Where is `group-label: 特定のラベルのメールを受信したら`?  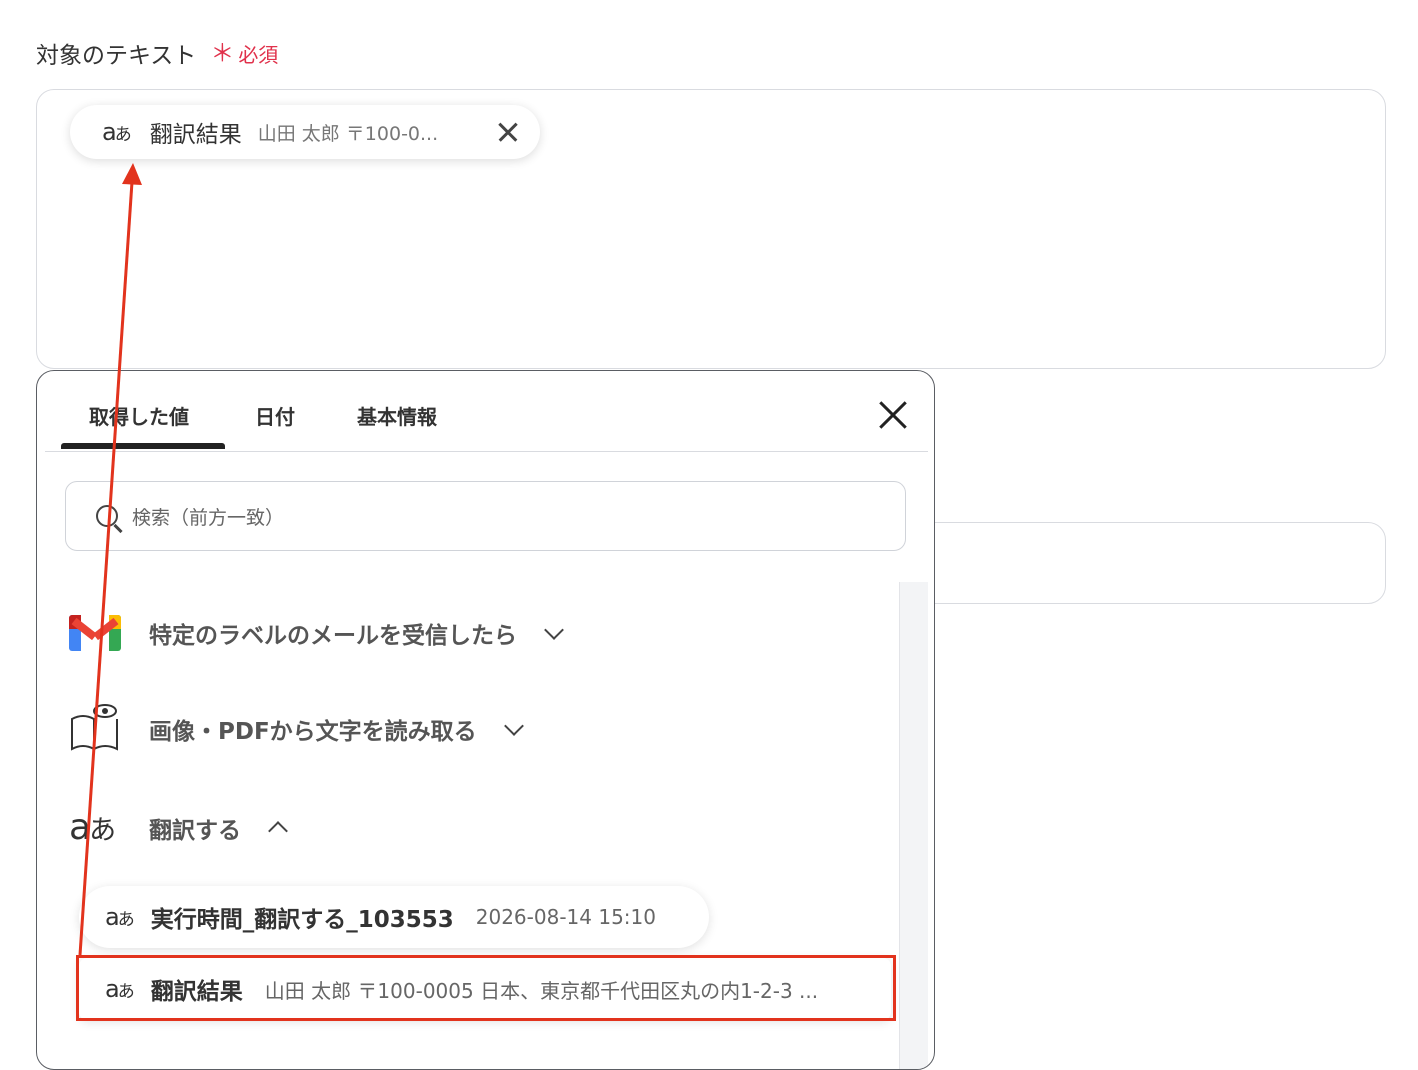
group-label: 特定のラベルのメールを受信したら is located at coordinates (333, 636).